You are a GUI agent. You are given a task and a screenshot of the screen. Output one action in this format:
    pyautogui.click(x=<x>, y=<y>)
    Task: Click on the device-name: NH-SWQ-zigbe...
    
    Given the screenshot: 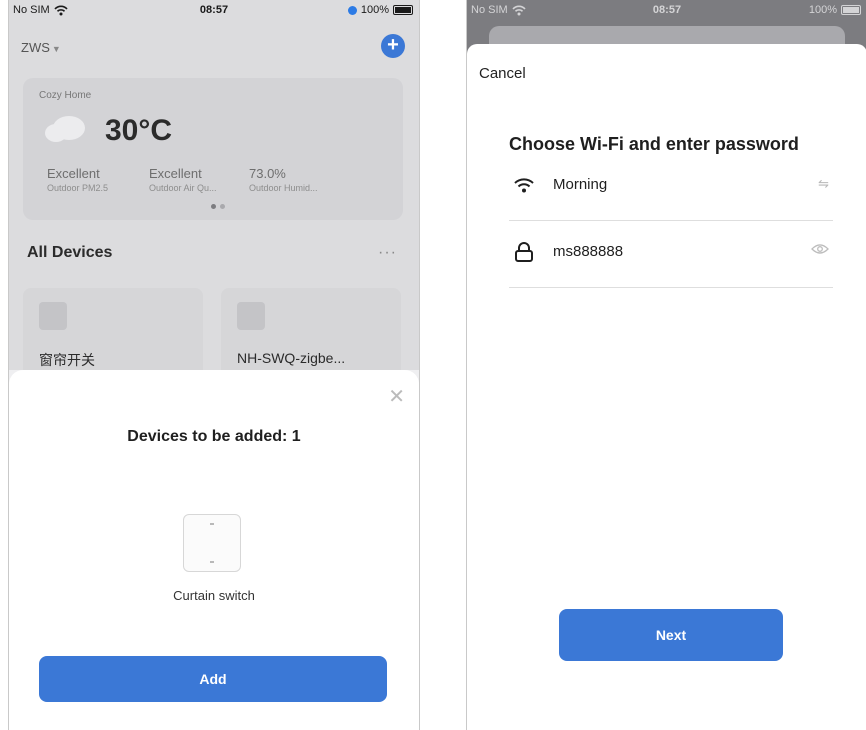 What is the action you would take?
    pyautogui.click(x=291, y=358)
    